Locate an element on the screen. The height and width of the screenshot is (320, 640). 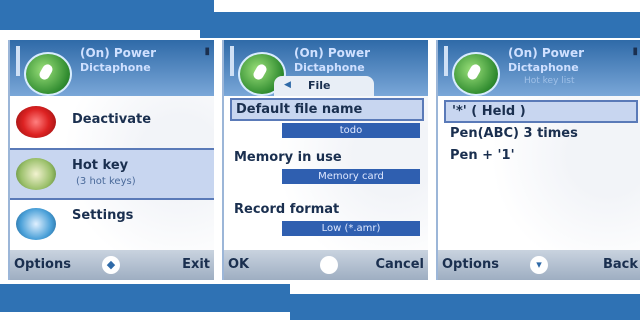
back-softkey: Back is located at coordinates (620, 264).